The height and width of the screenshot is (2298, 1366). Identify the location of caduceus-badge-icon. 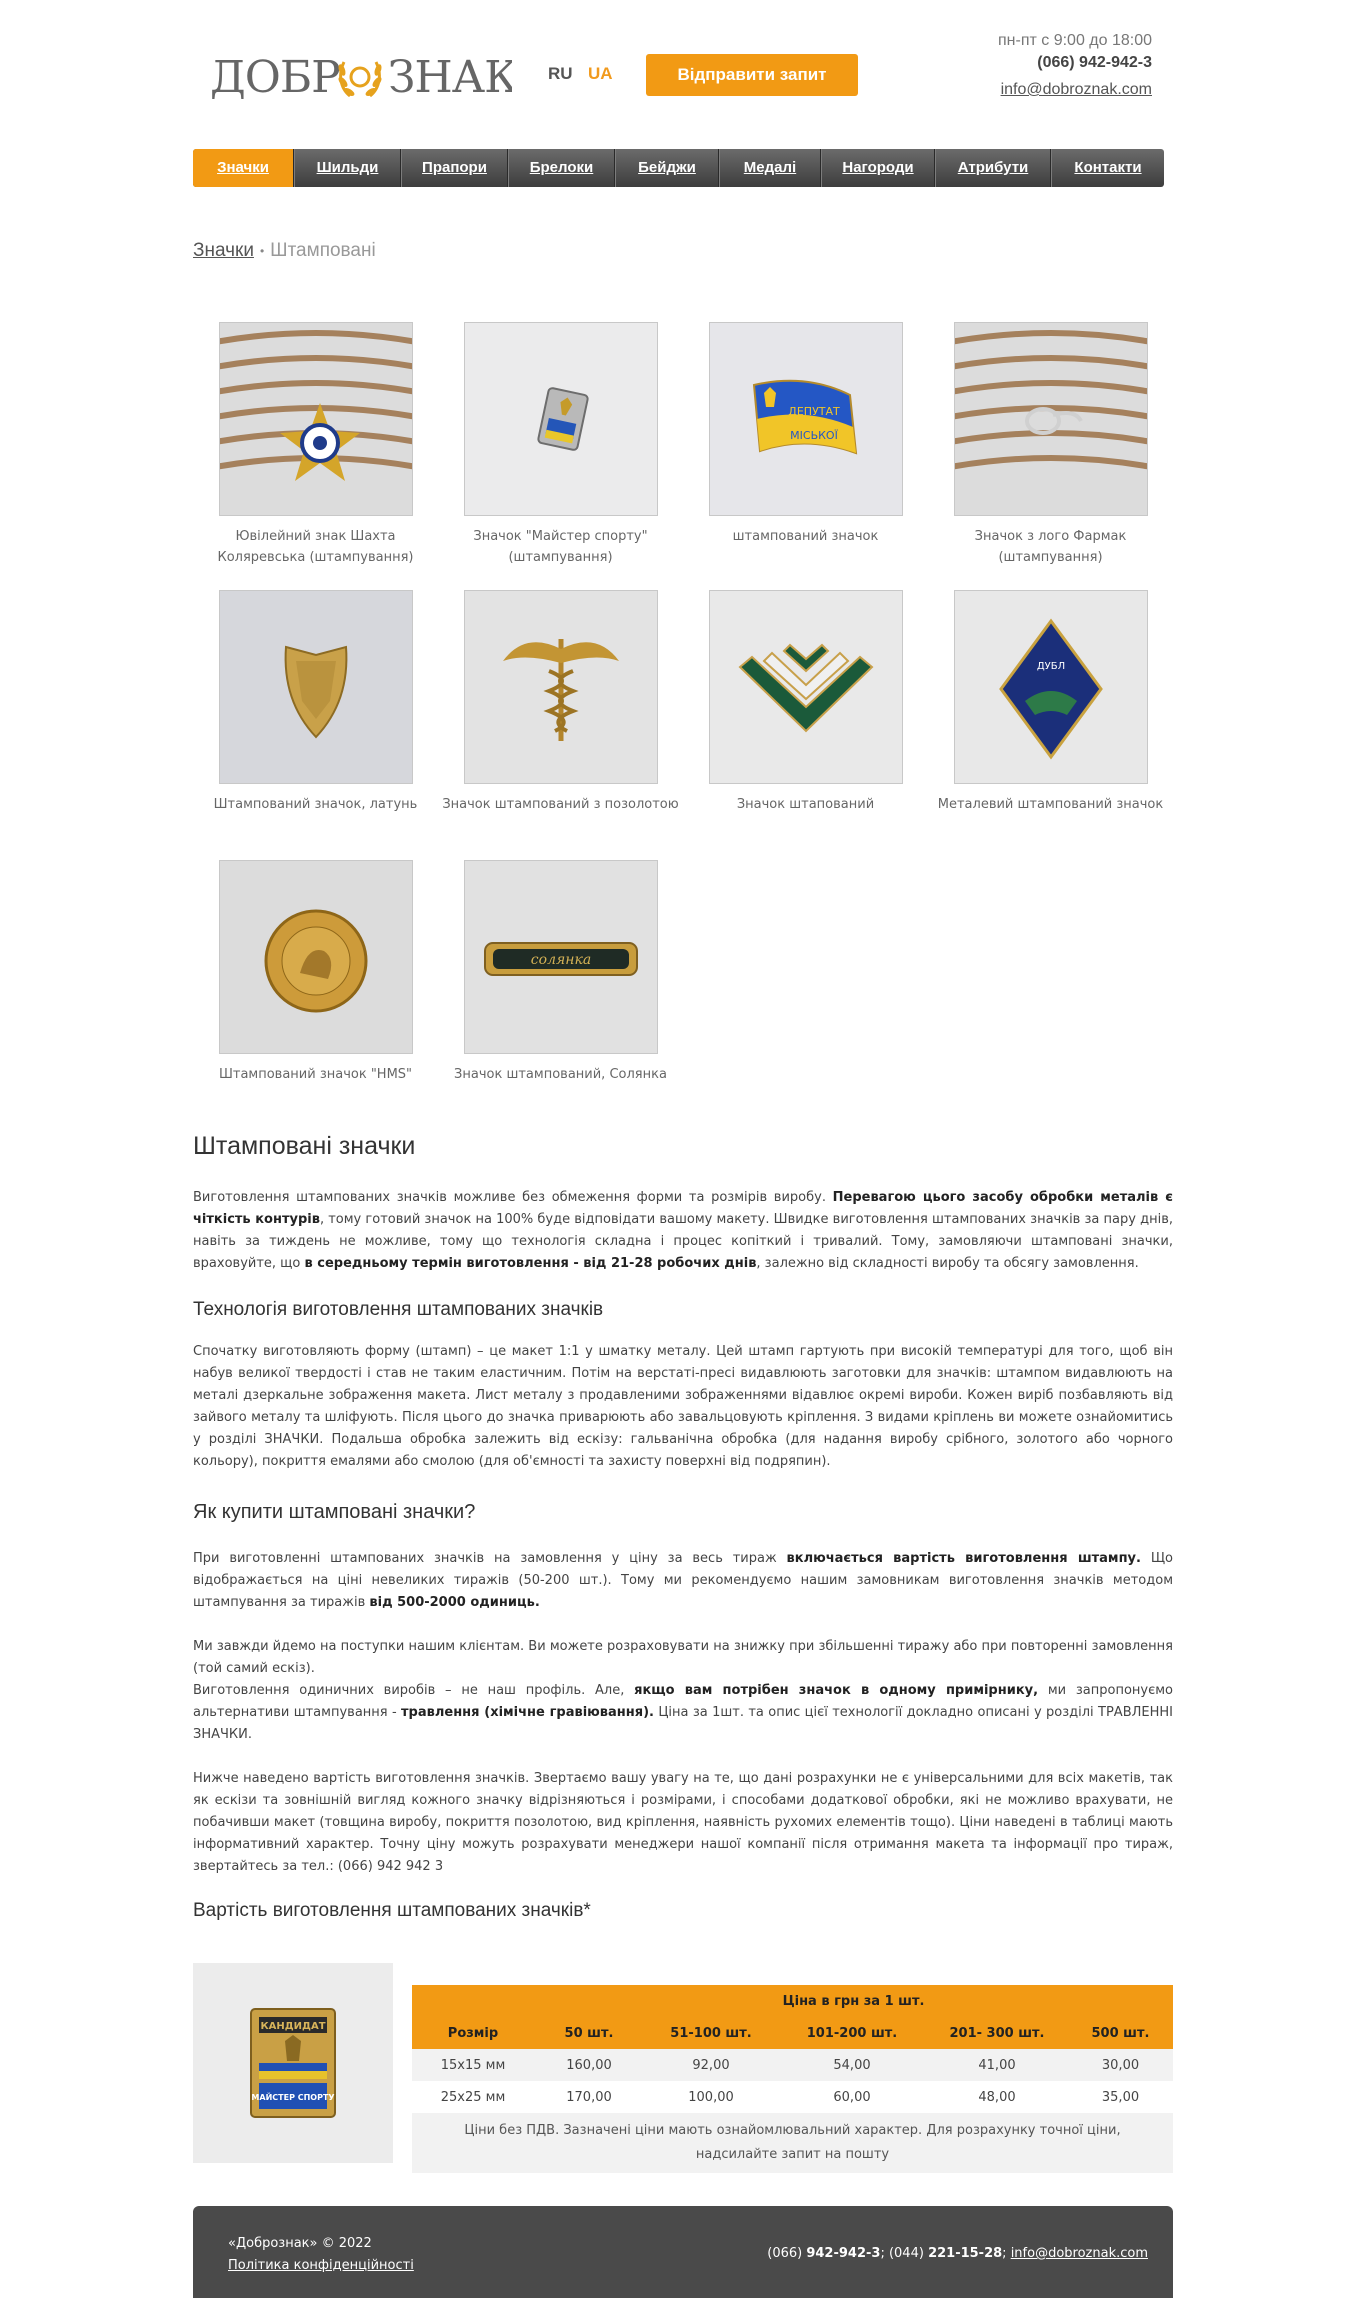
(560, 687).